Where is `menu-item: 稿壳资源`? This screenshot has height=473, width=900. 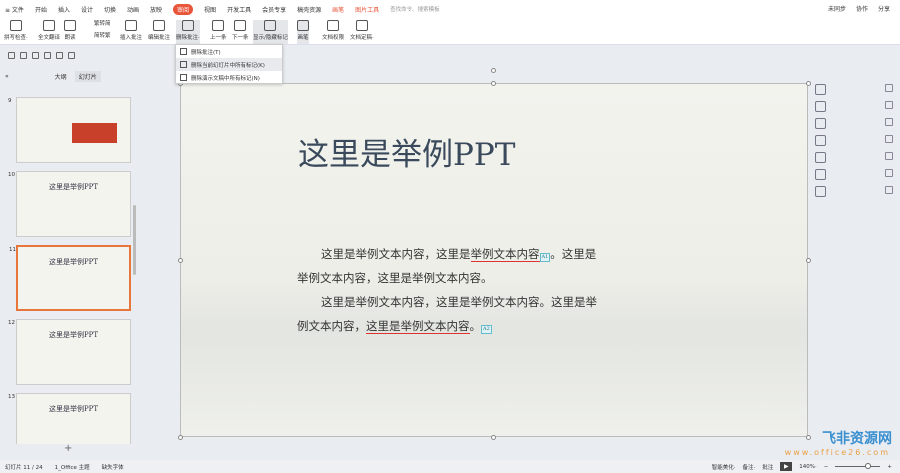
menu-item: 稿壳资源 is located at coordinates (309, 9).